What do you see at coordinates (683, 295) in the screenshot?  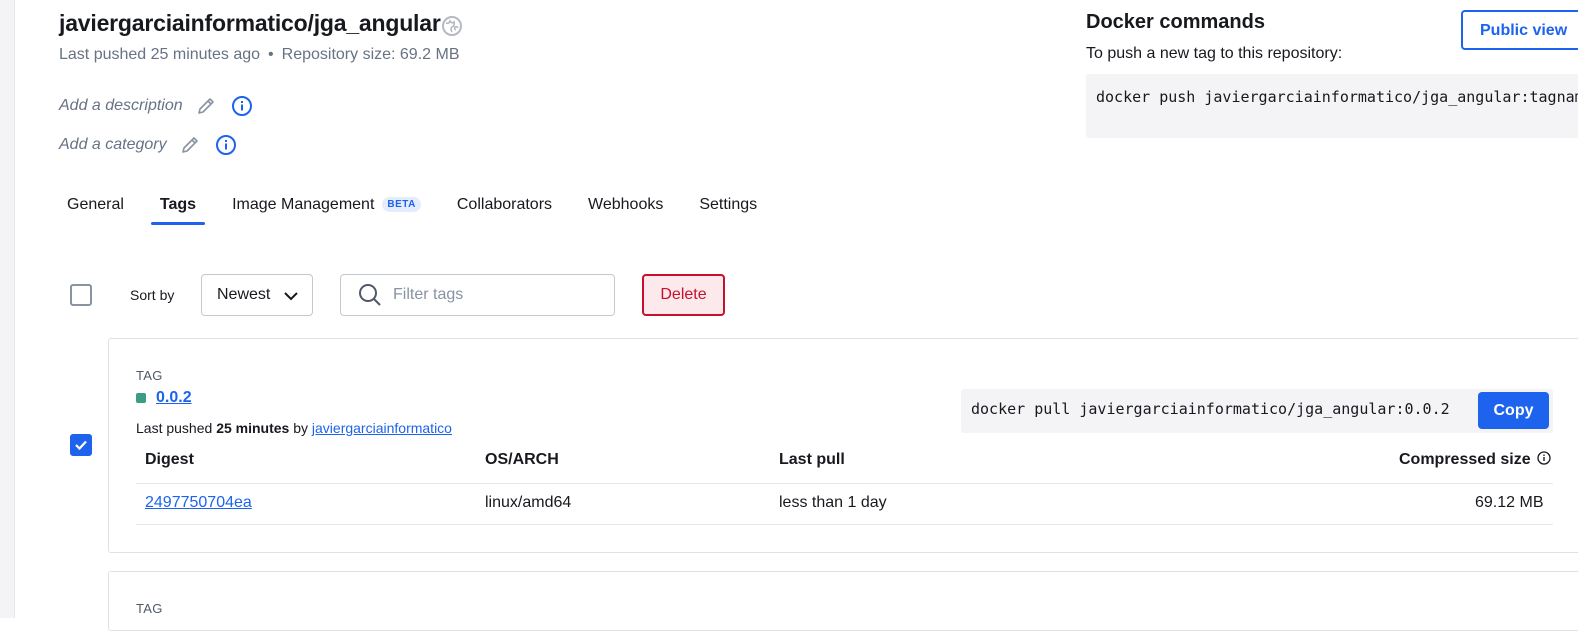 I see `delete-button: Delete` at bounding box center [683, 295].